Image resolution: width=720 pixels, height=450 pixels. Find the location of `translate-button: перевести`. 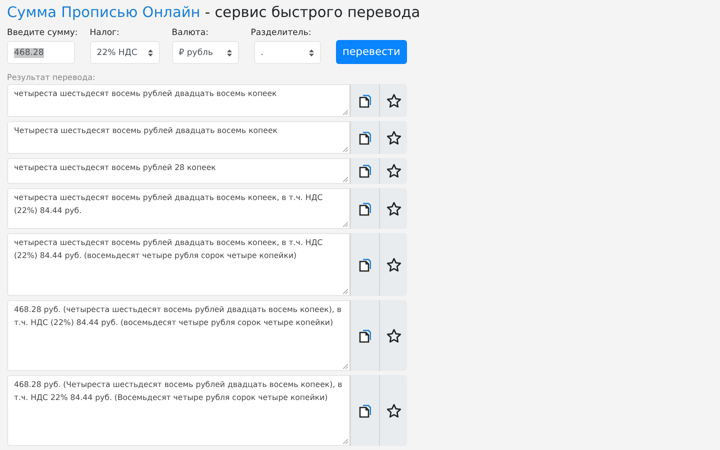

translate-button: перевести is located at coordinates (371, 52).